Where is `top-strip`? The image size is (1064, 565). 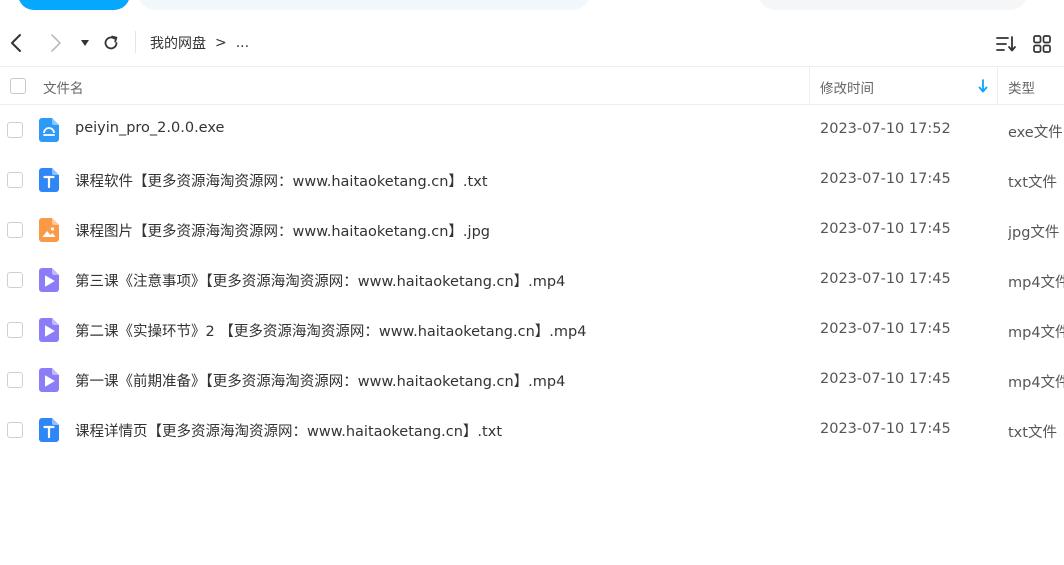 top-strip is located at coordinates (532, 7).